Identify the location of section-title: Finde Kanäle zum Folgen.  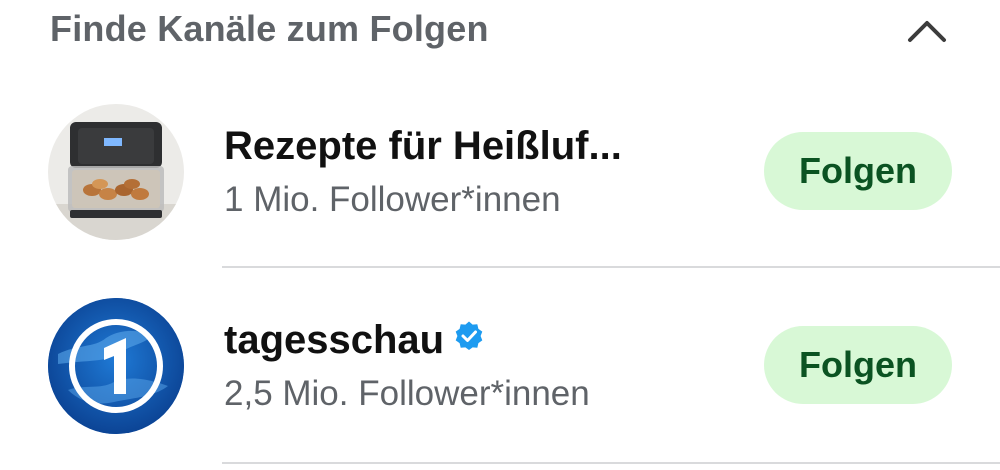
(269, 28).